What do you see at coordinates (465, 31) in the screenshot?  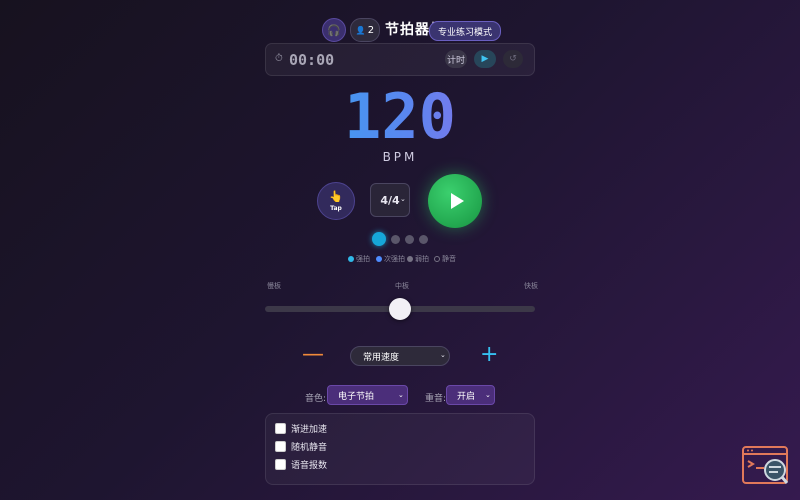 I see `mode-badge: 专业练习模式` at bounding box center [465, 31].